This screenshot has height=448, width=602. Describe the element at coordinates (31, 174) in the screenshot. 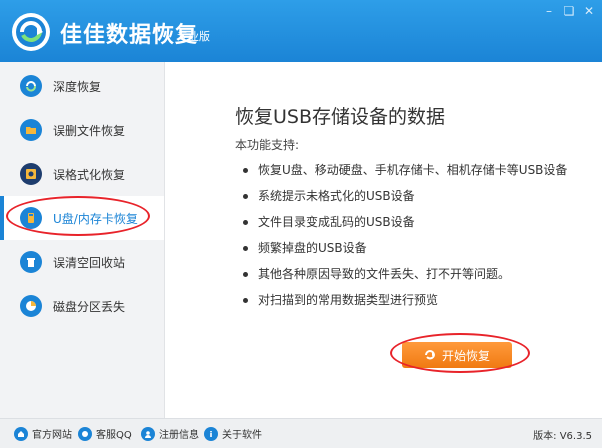

I see `disk-icon` at that location.